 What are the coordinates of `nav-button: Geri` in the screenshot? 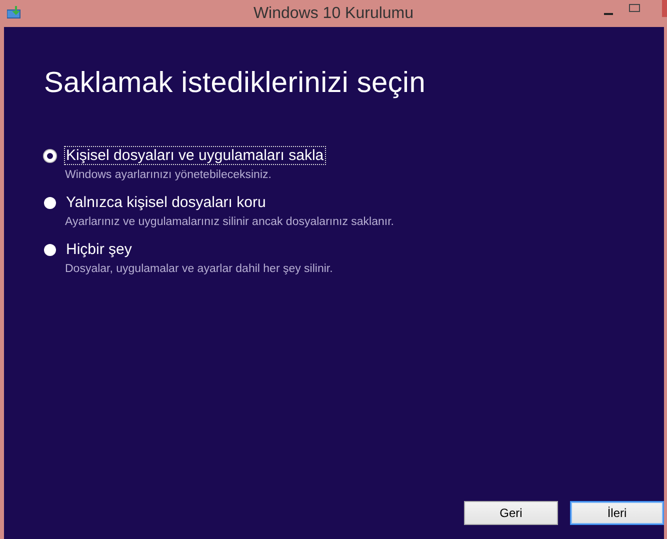 It's located at (511, 513).